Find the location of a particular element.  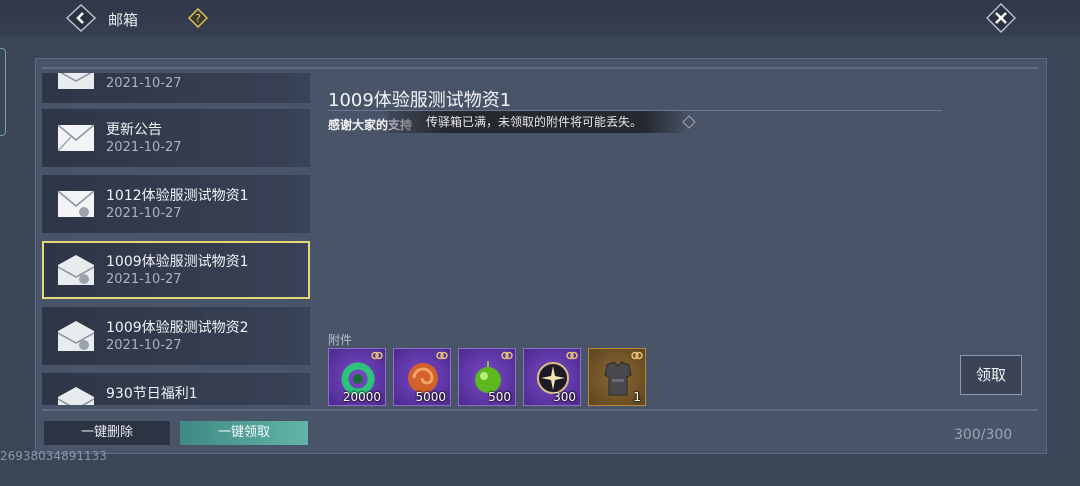

diamond-icon is located at coordinates (689, 122).